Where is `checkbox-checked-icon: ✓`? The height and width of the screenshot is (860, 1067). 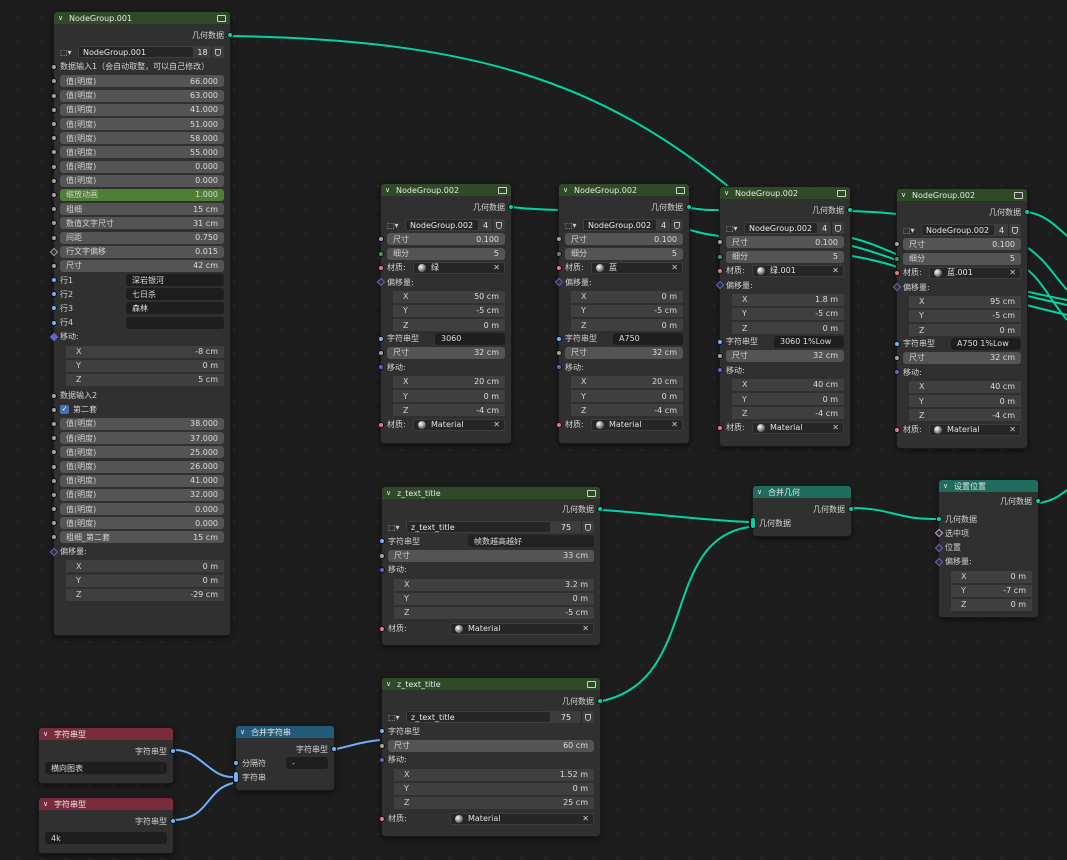
checkbox-checked-icon: ✓ is located at coordinates (64, 410).